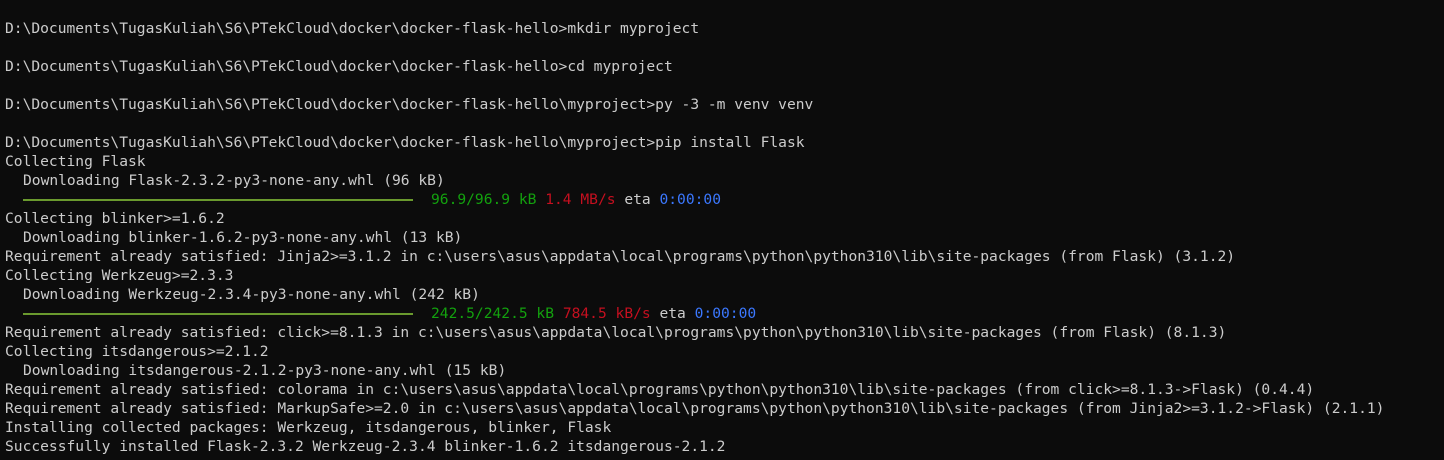  Describe the element at coordinates (137, 351) in the screenshot. I see `output-collecting-itsdangerous: Collecting itsdangerous>=2.1.2` at that location.